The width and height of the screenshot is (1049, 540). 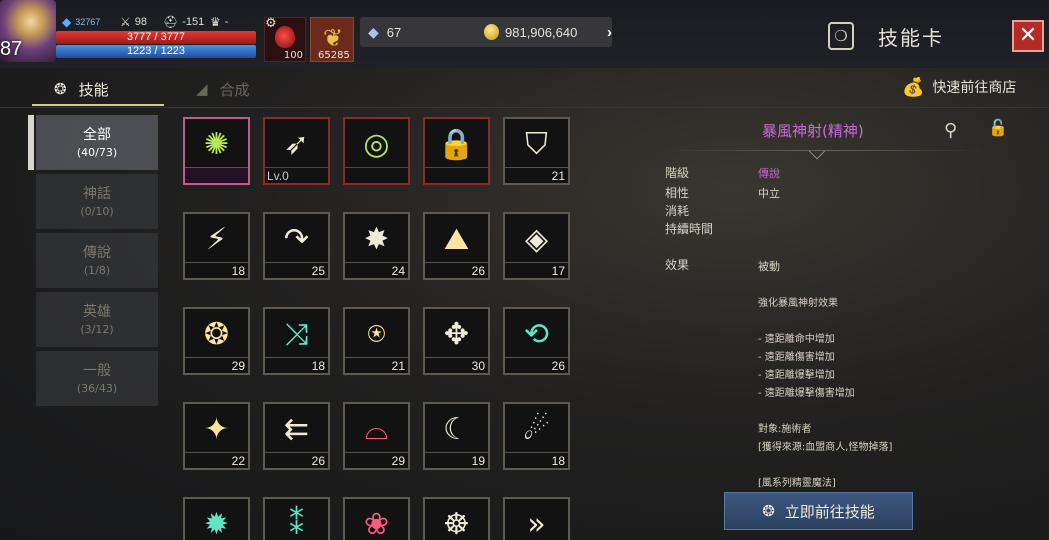 What do you see at coordinates (1028, 36) in the screenshot?
I see `close-button: ✕` at bounding box center [1028, 36].